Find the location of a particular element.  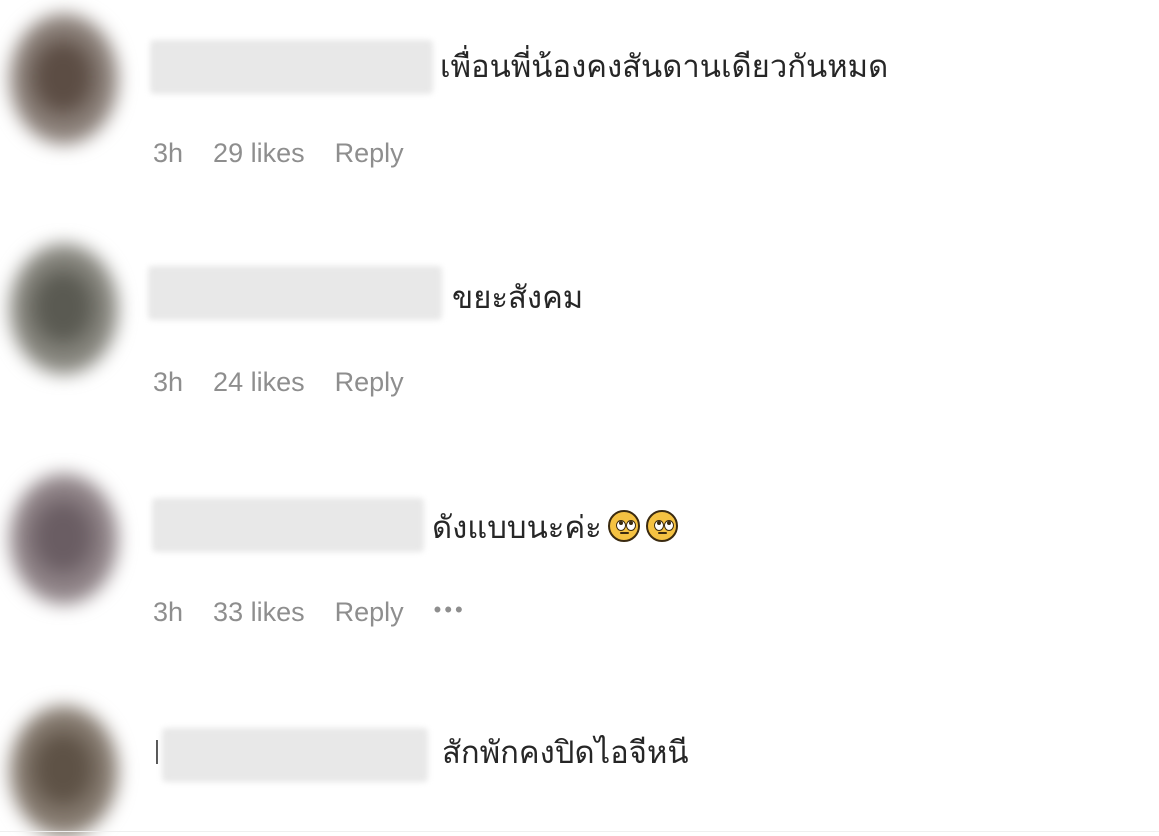

comment-meta: 3h 24 likes Reply is located at coordinates (293, 382).